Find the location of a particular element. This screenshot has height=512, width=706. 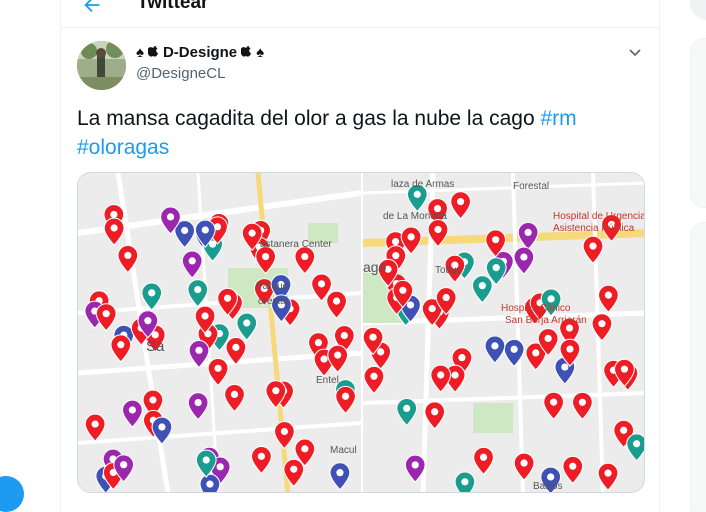

caret-down-icon is located at coordinates (635, 52).